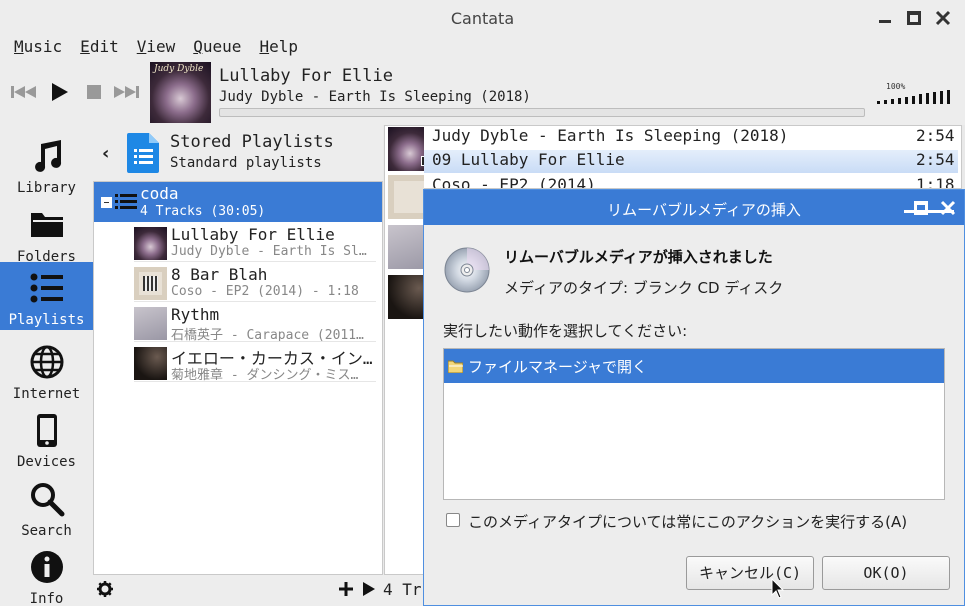 This screenshot has width=965, height=606. What do you see at coordinates (402, 589) in the screenshot?
I see `playlist-footer-count: 4 Tr` at bounding box center [402, 589].